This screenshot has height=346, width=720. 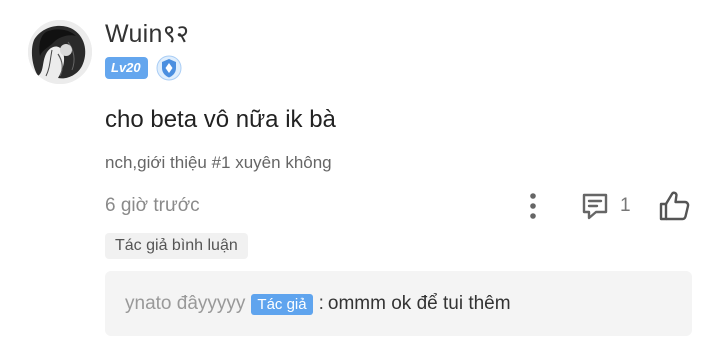 I want to click on thumbs-up-icon, so click(x=674, y=206).